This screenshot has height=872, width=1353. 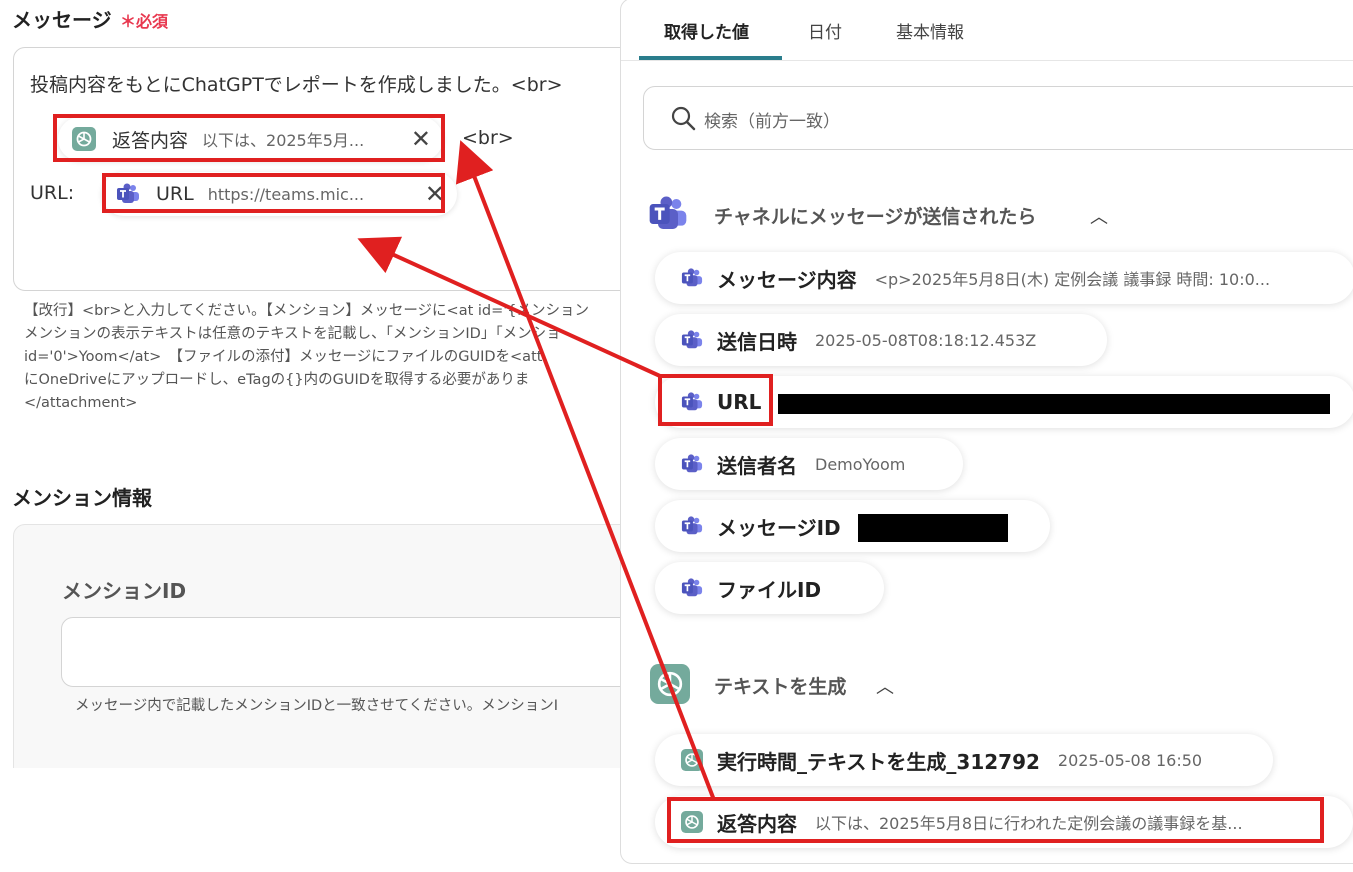 What do you see at coordinates (509, 307) in the screenshot?
I see `arrow-url-to-tag` at bounding box center [509, 307].